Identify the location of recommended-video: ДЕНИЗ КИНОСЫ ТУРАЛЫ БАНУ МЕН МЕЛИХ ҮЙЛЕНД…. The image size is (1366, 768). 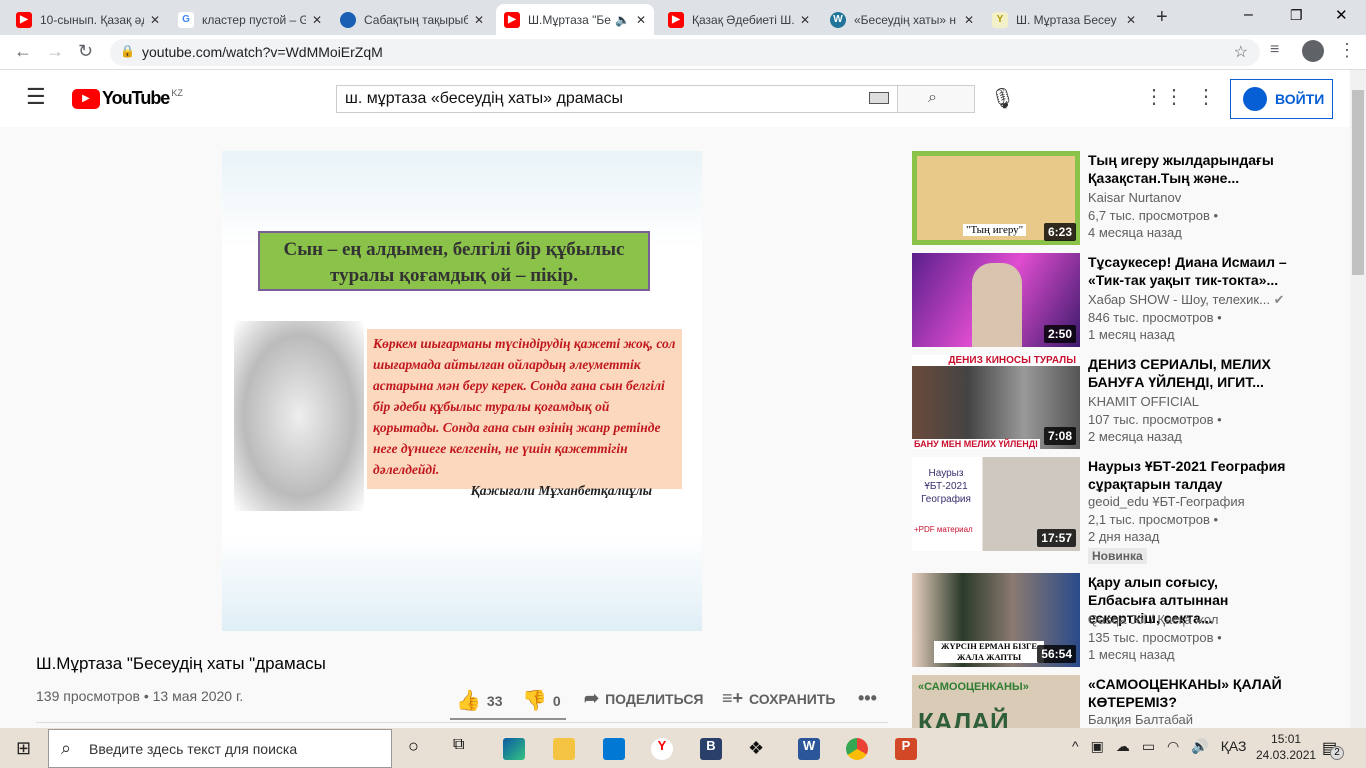
(1132, 405).